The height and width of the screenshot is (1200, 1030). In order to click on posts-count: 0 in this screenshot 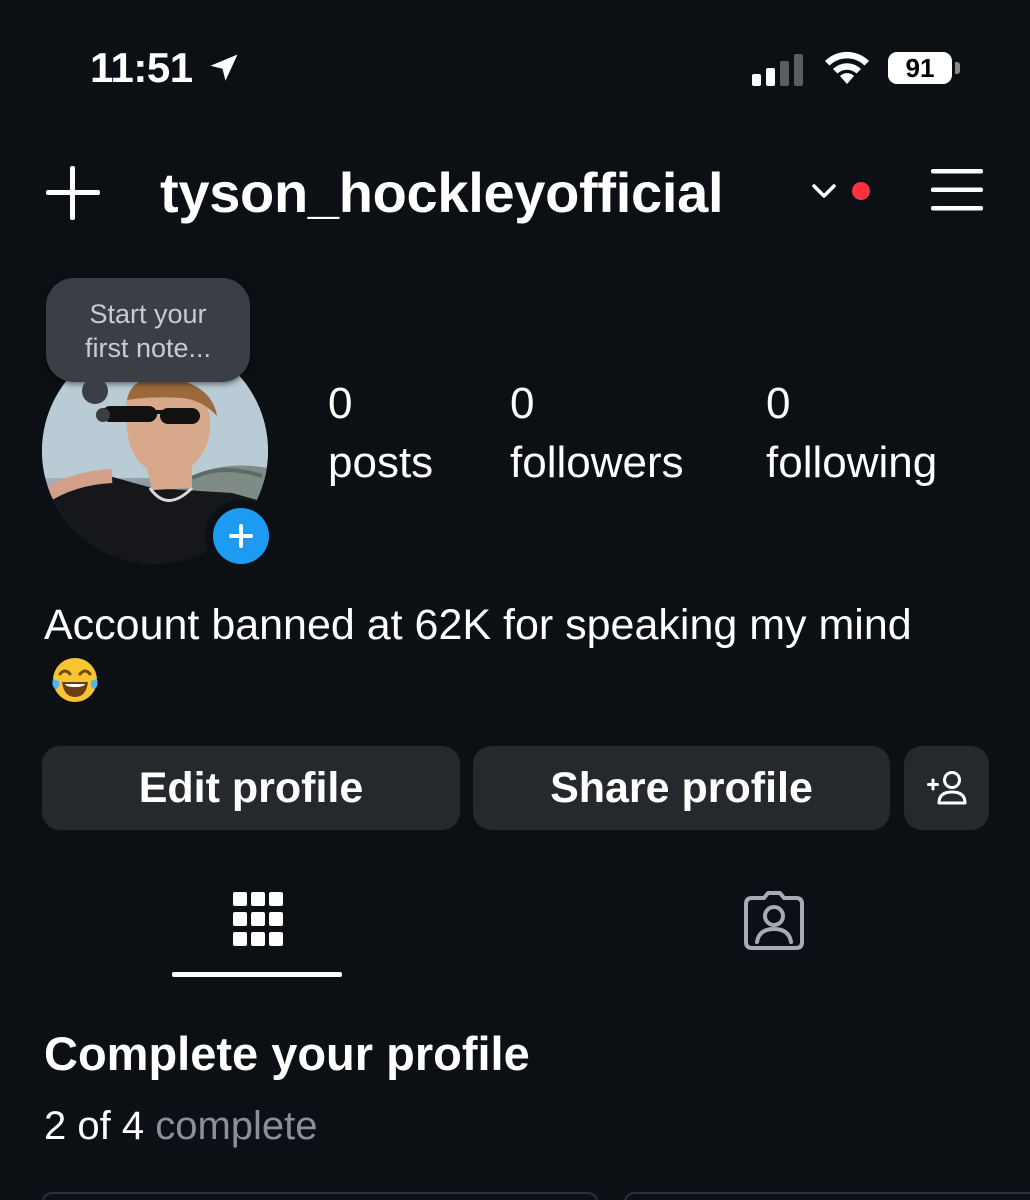, I will do `click(340, 403)`.